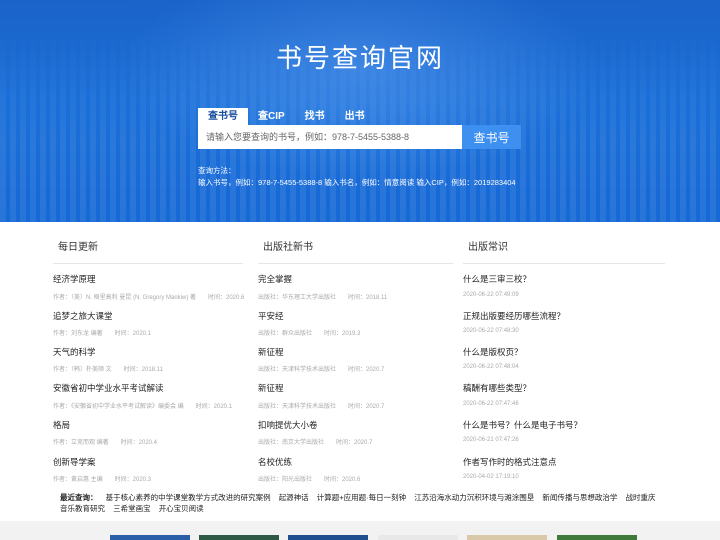 The width and height of the screenshot is (720, 540). I want to click on list-item-meta: 2020-06-22 07:48:30, so click(491, 331).